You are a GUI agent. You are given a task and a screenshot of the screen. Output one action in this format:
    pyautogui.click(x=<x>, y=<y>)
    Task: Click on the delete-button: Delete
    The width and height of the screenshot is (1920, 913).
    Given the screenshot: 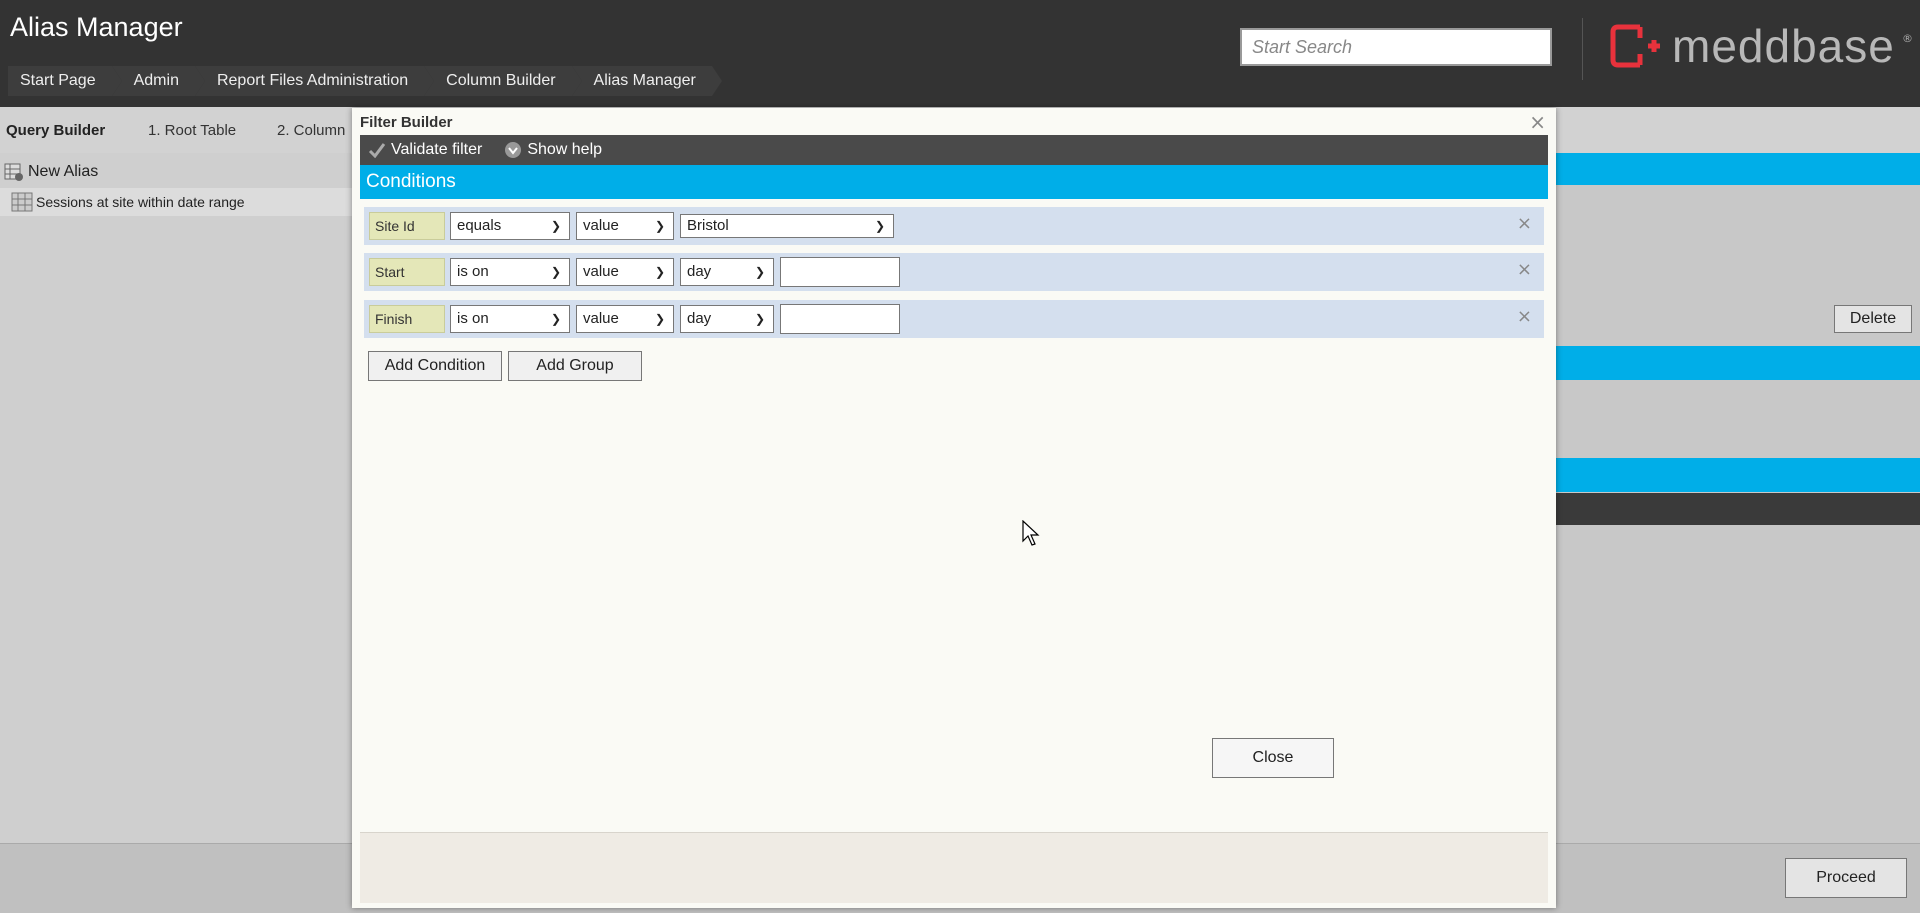 What is the action you would take?
    pyautogui.click(x=1873, y=319)
    